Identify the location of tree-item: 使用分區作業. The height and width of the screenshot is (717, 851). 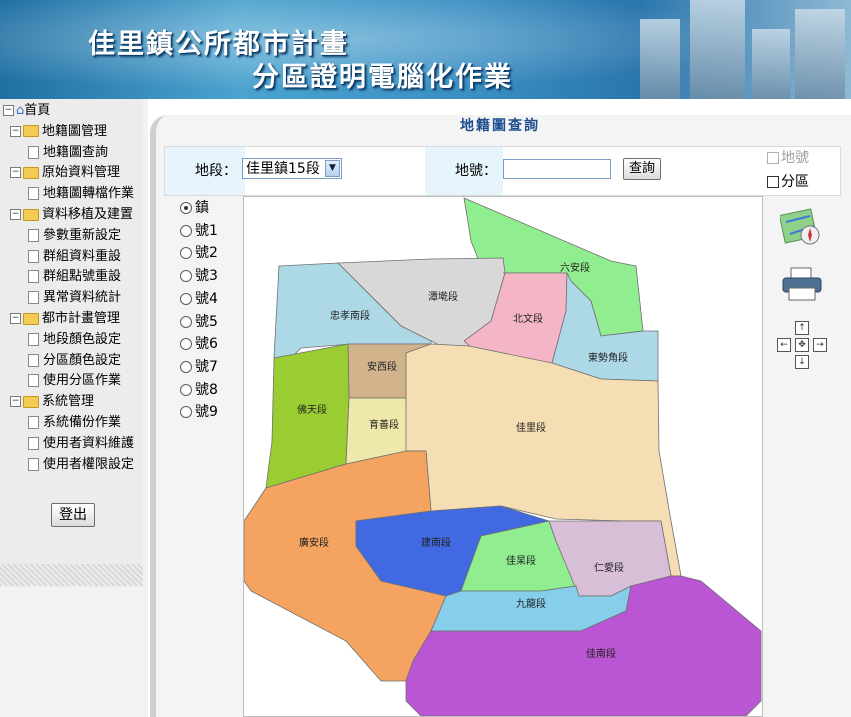
(74, 381).